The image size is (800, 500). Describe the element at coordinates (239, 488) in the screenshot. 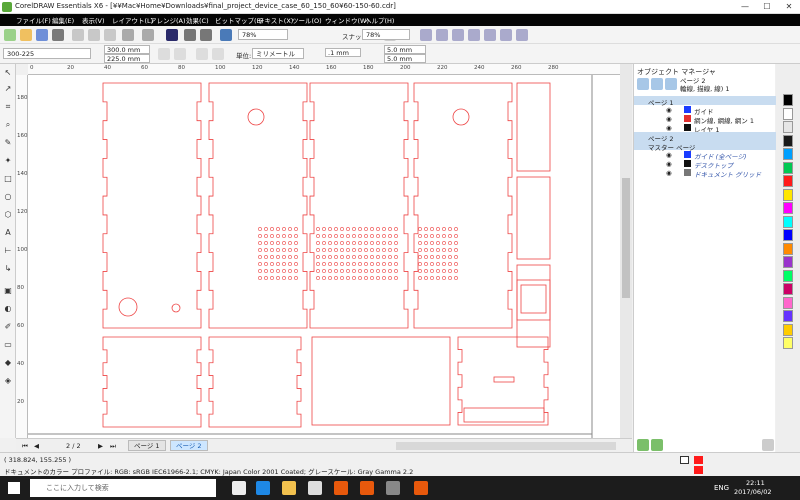

I see `task-view-icon` at that location.